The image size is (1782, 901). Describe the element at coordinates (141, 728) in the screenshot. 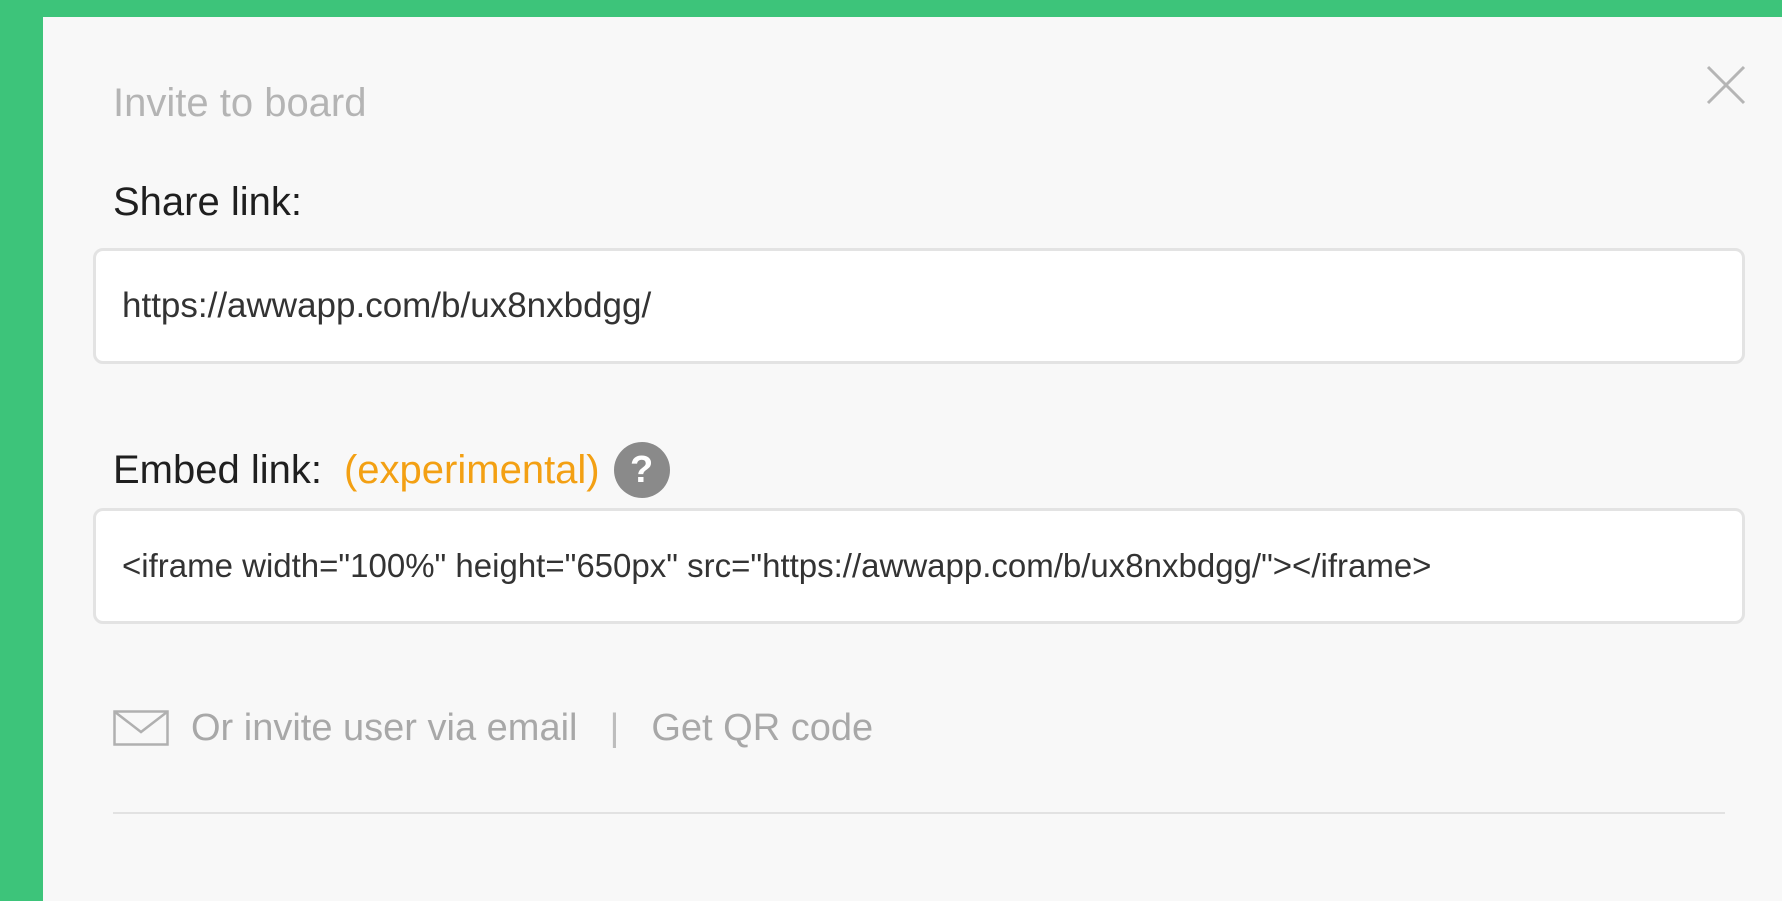

I see `mail-icon` at that location.